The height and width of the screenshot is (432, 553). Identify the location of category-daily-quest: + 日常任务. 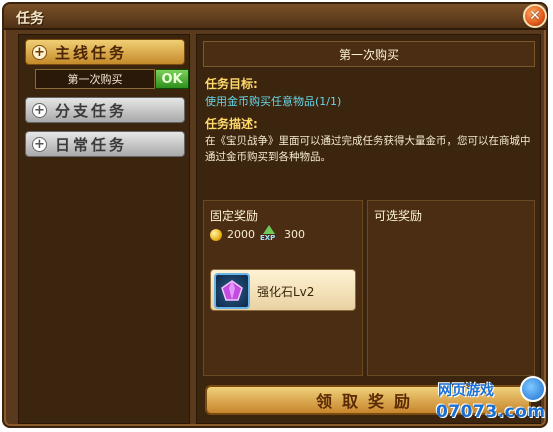
(105, 144).